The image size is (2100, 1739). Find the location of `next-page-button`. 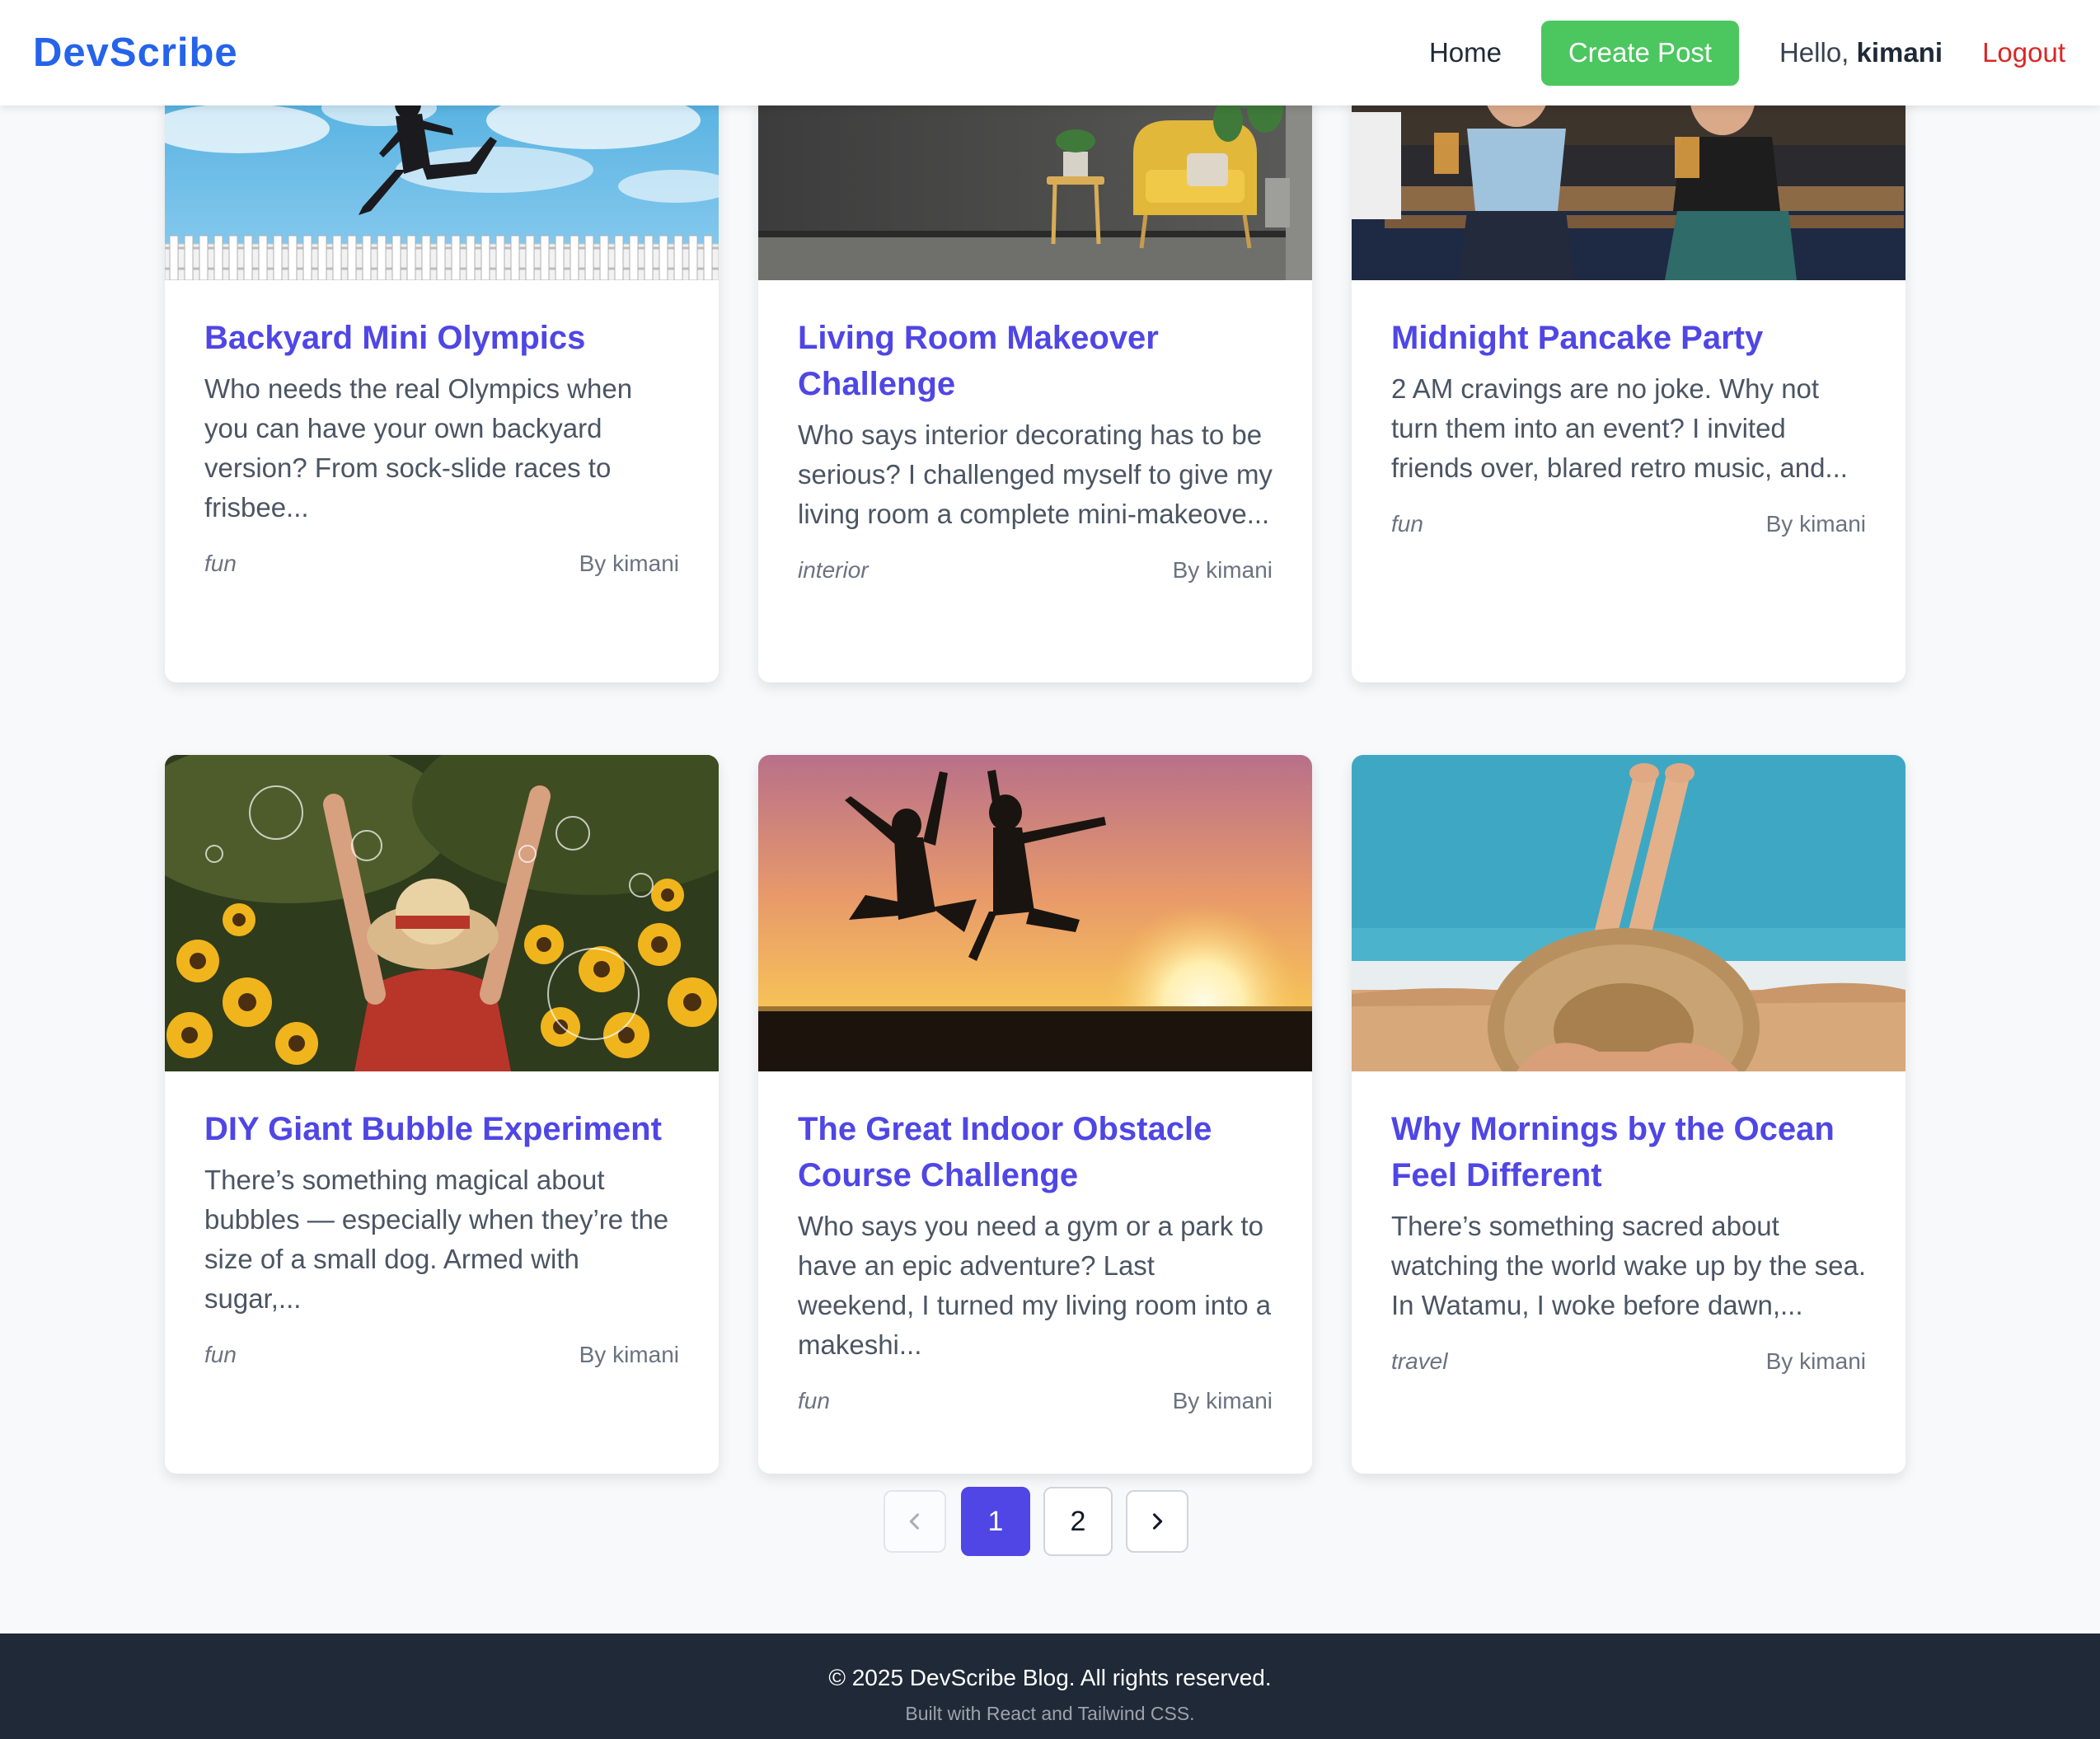

next-page-button is located at coordinates (1157, 1521).